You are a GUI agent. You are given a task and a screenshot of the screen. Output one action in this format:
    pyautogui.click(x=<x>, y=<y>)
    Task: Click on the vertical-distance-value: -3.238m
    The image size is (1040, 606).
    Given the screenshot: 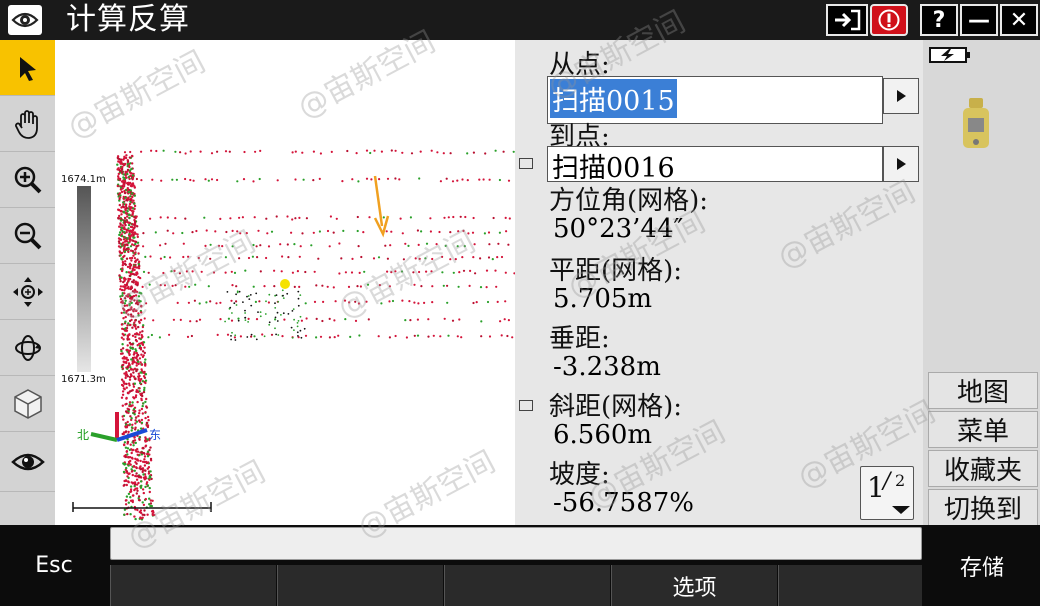 What is the action you would take?
    pyautogui.click(x=607, y=367)
    